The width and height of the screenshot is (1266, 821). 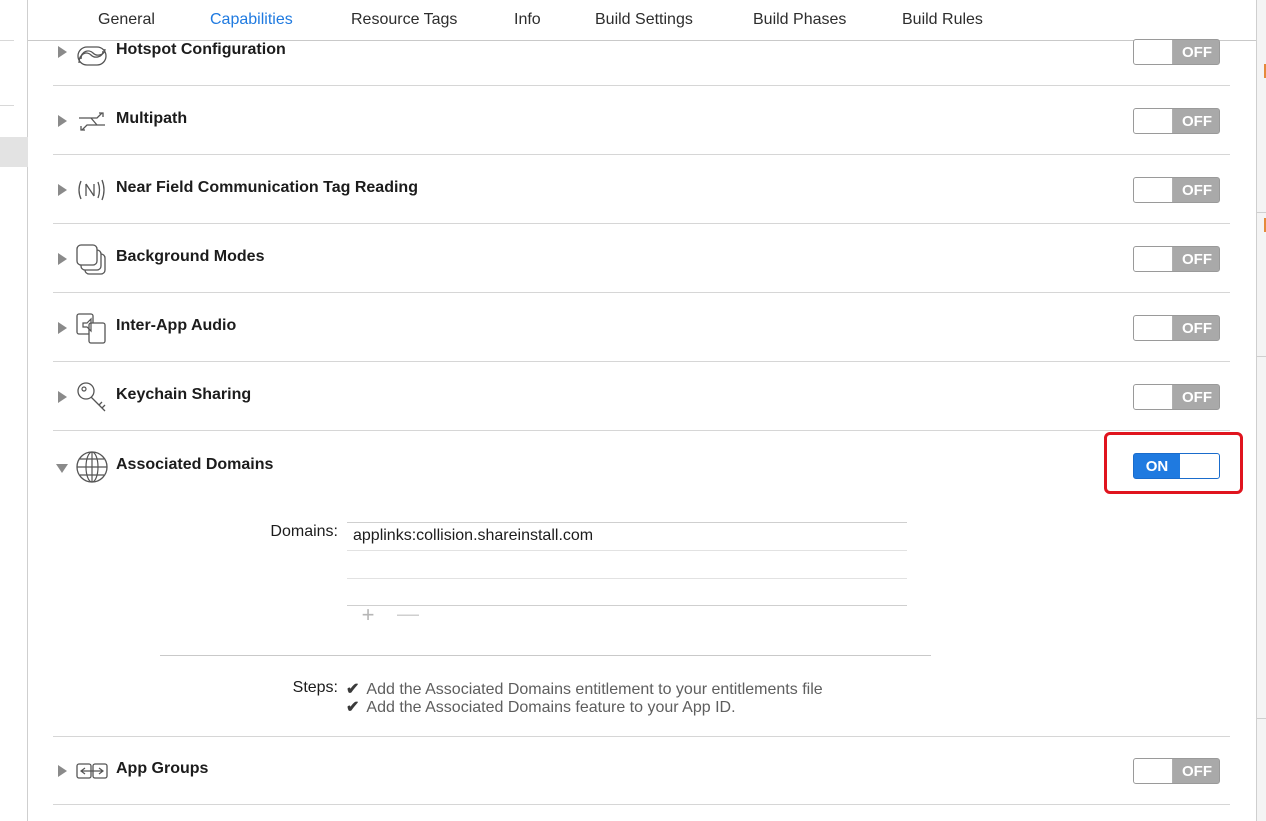 I want to click on inter-app-audio-icon, so click(x=91, y=328).